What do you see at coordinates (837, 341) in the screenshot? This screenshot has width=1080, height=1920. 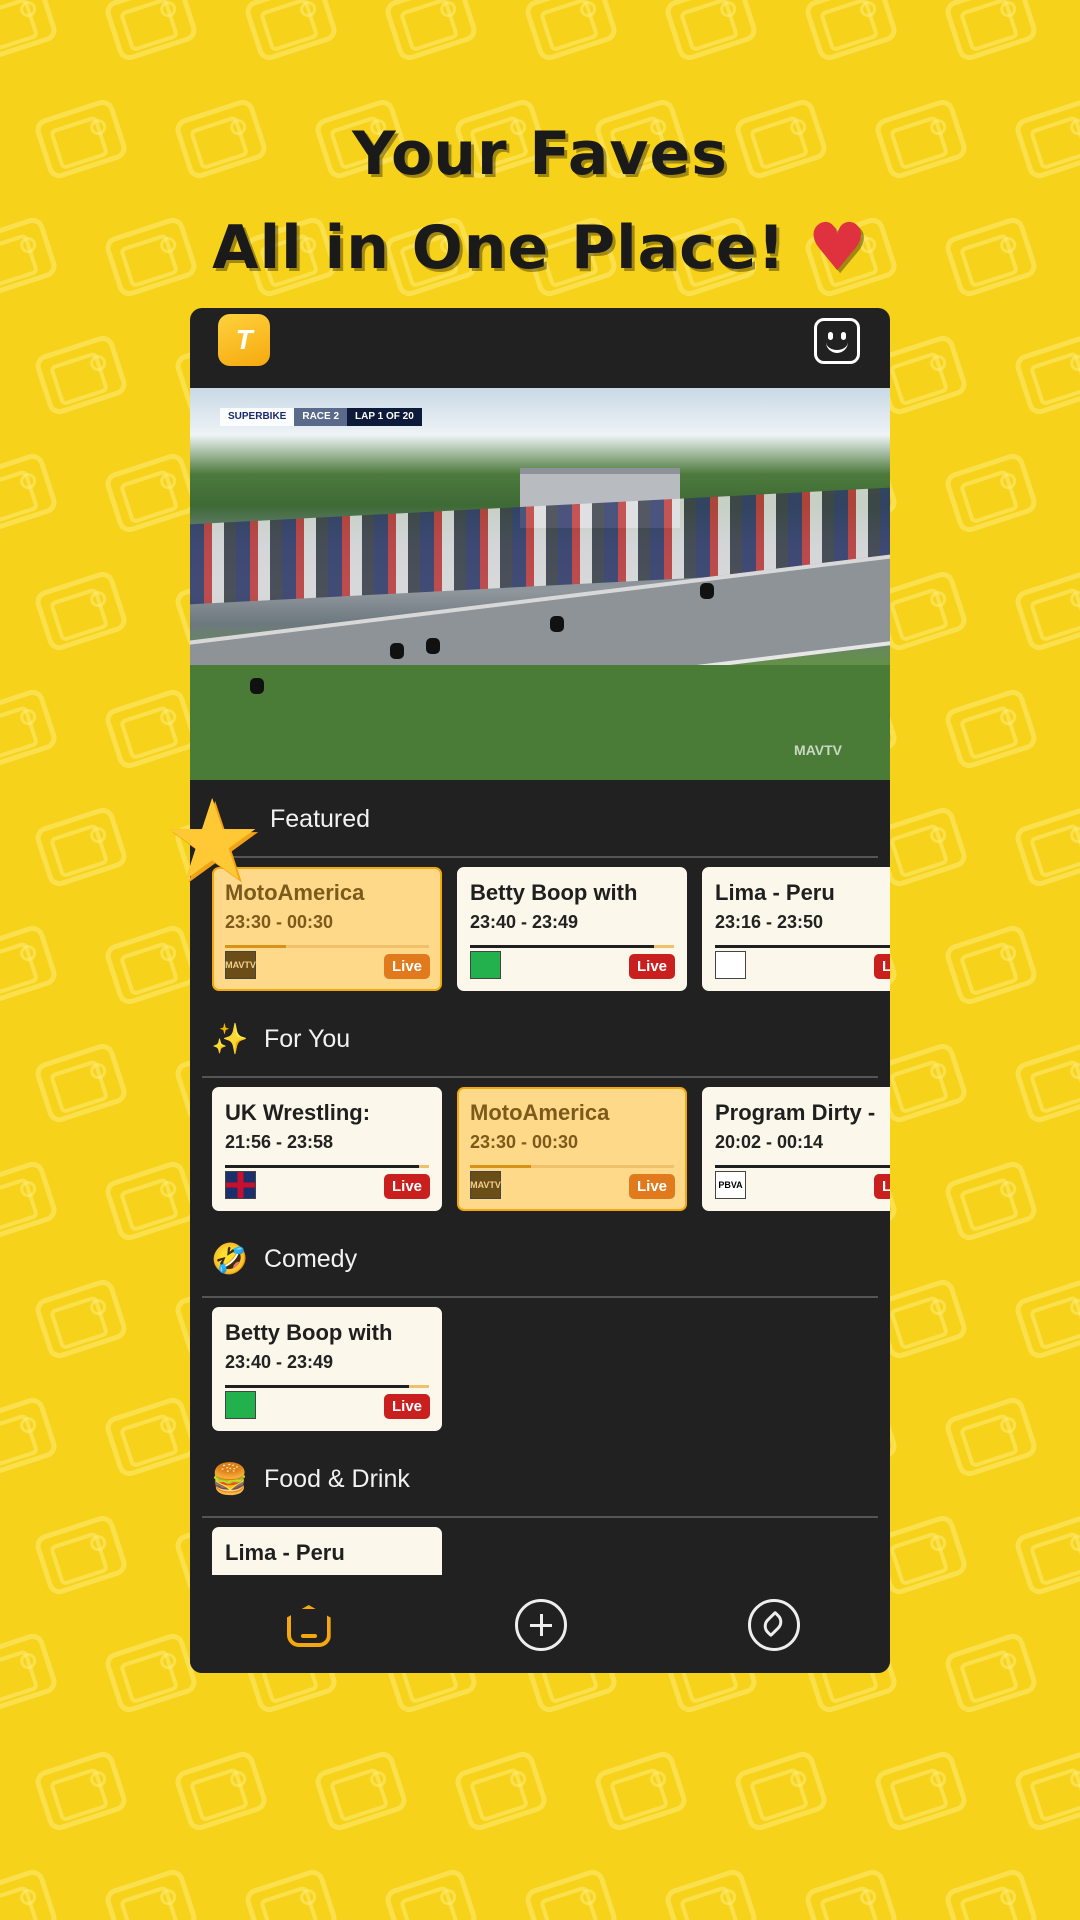 I see `profile-icon` at bounding box center [837, 341].